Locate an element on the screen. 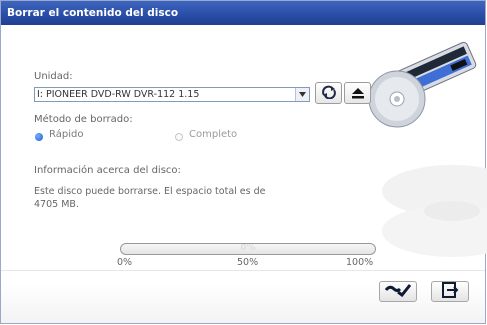 This screenshot has height=325, width=487. ok-button is located at coordinates (398, 291).